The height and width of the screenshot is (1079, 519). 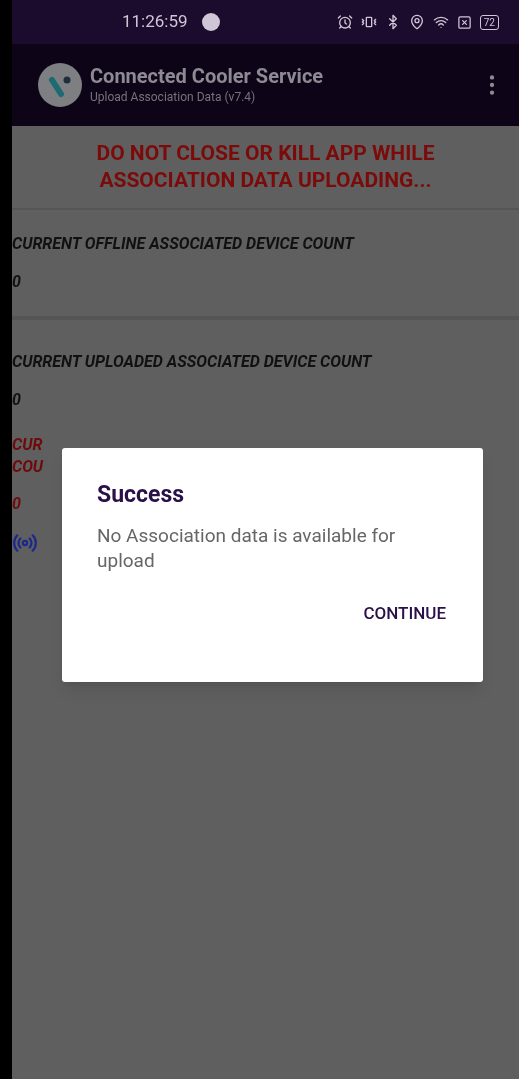 What do you see at coordinates (489, 22) in the screenshot?
I see `battery-indicator: 72` at bounding box center [489, 22].